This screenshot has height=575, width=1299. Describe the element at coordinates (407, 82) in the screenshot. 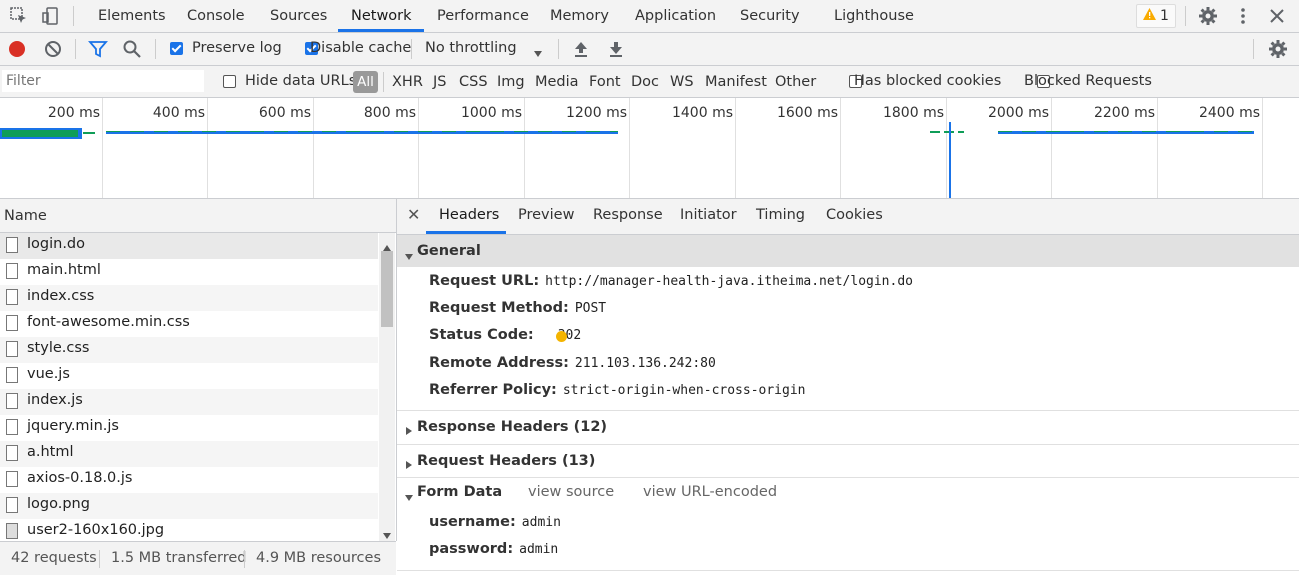

I see `filter-xhr: XHR` at that location.